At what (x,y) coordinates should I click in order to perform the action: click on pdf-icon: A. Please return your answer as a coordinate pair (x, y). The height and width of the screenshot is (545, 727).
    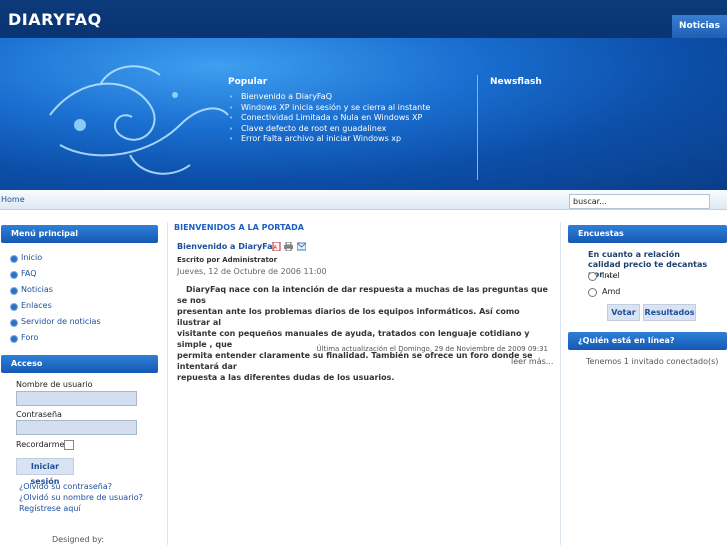
    Looking at the image, I should click on (276, 246).